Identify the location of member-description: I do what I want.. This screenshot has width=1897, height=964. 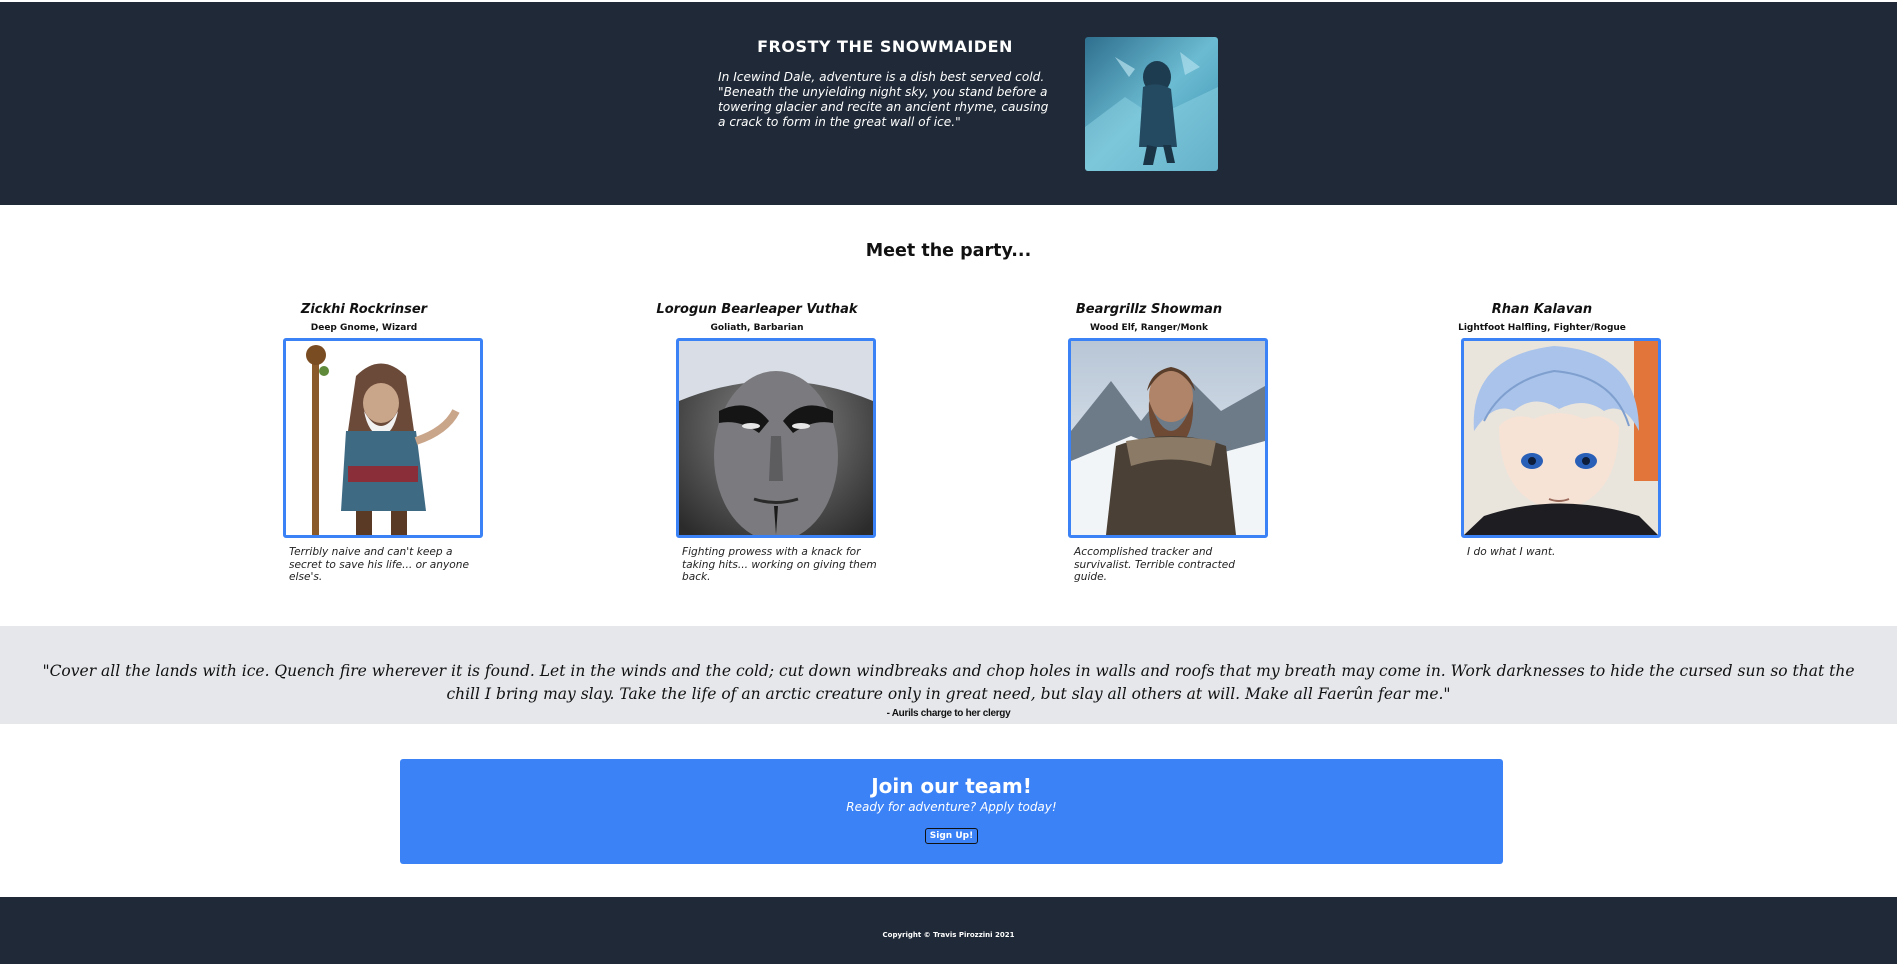
(1511, 552).